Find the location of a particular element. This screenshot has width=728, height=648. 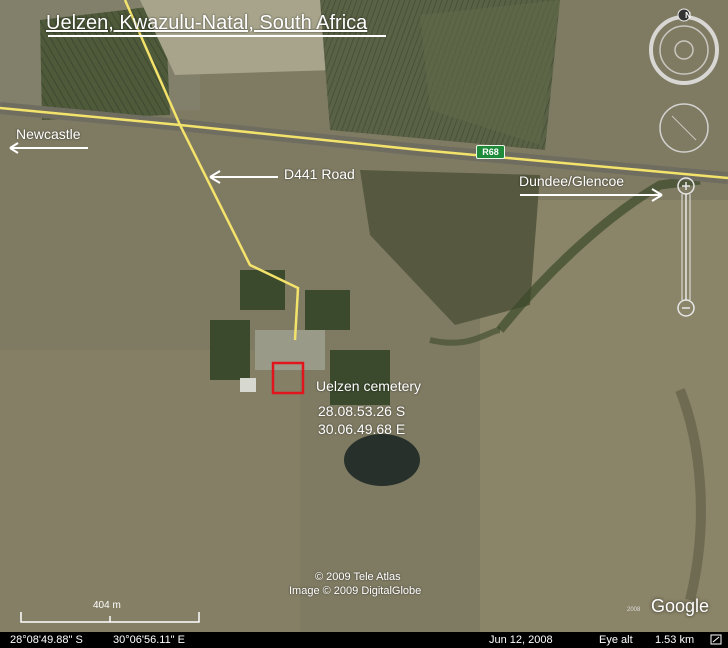

dundee-glencoe-label: Dundee/Glencoe is located at coordinates (572, 181).